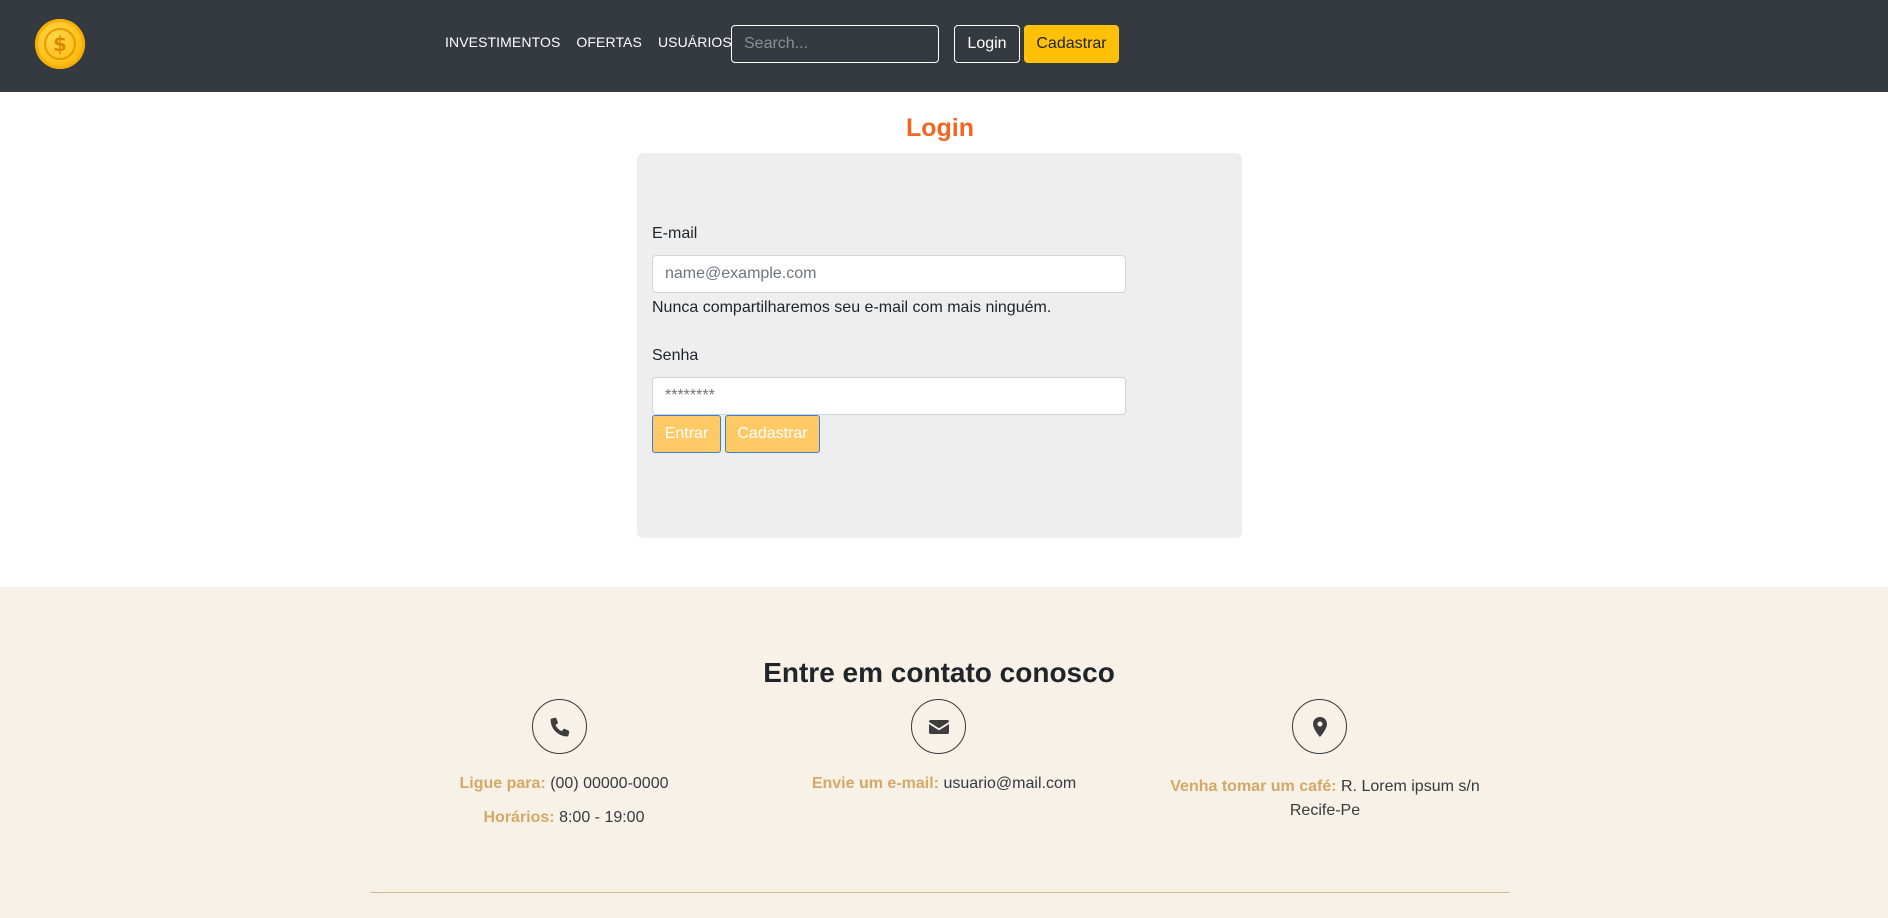 This screenshot has height=918, width=1888. Describe the element at coordinates (940, 128) in the screenshot. I see `login-title: Login` at that location.